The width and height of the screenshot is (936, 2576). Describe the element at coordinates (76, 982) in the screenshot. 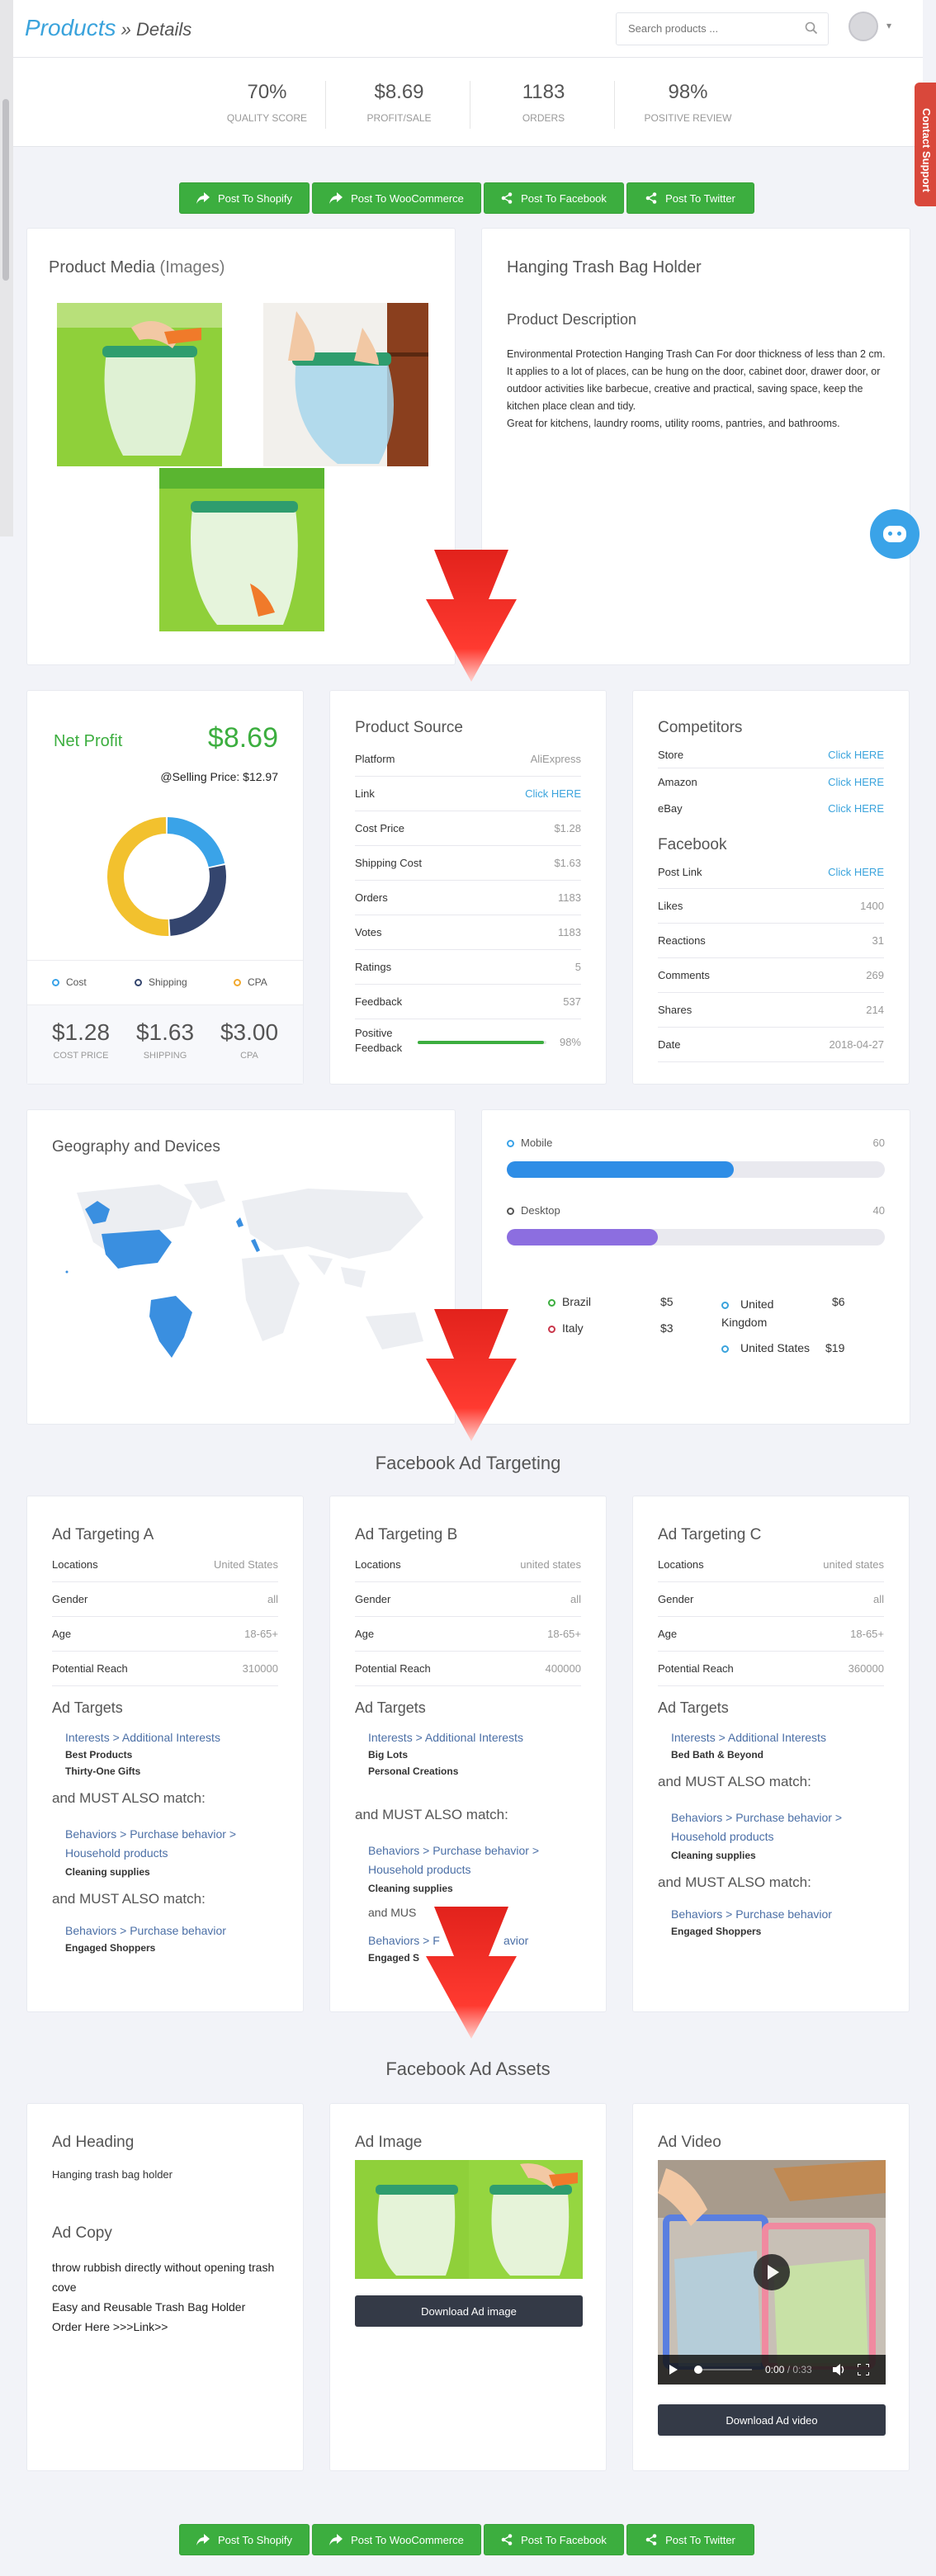

I see `legend-label: Cost` at that location.